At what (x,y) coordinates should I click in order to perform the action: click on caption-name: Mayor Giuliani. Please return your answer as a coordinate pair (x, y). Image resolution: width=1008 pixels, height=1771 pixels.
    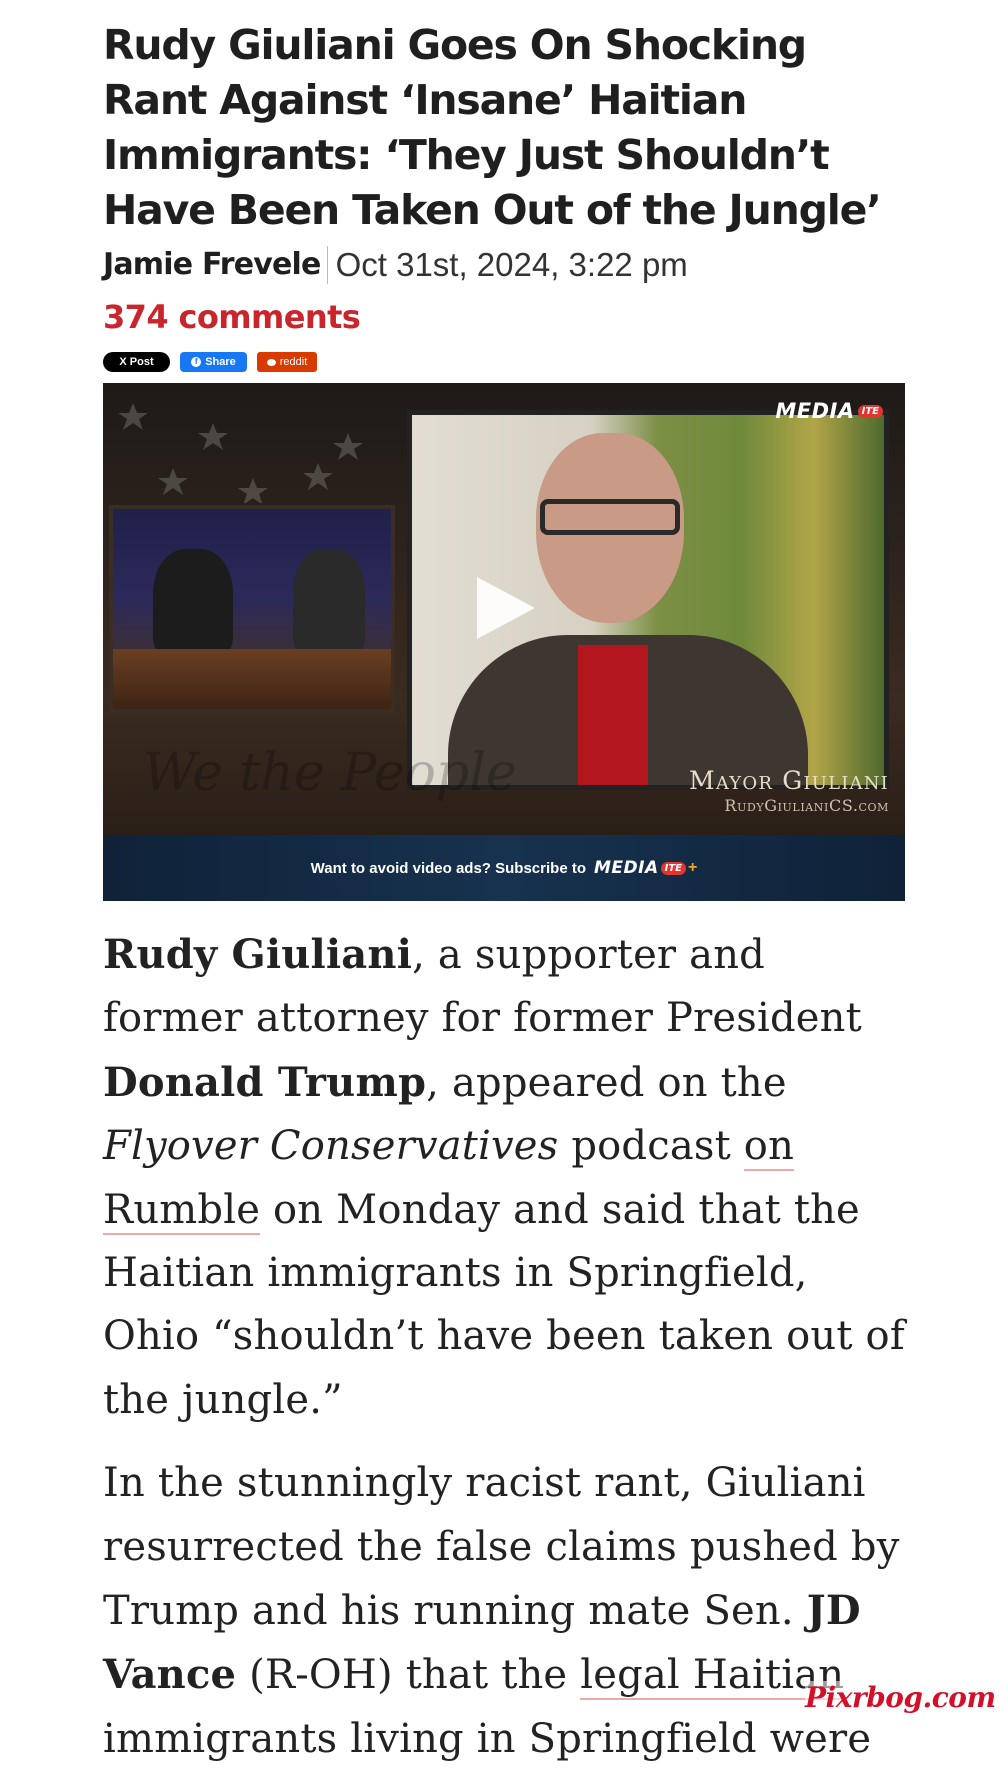
    Looking at the image, I should click on (789, 780).